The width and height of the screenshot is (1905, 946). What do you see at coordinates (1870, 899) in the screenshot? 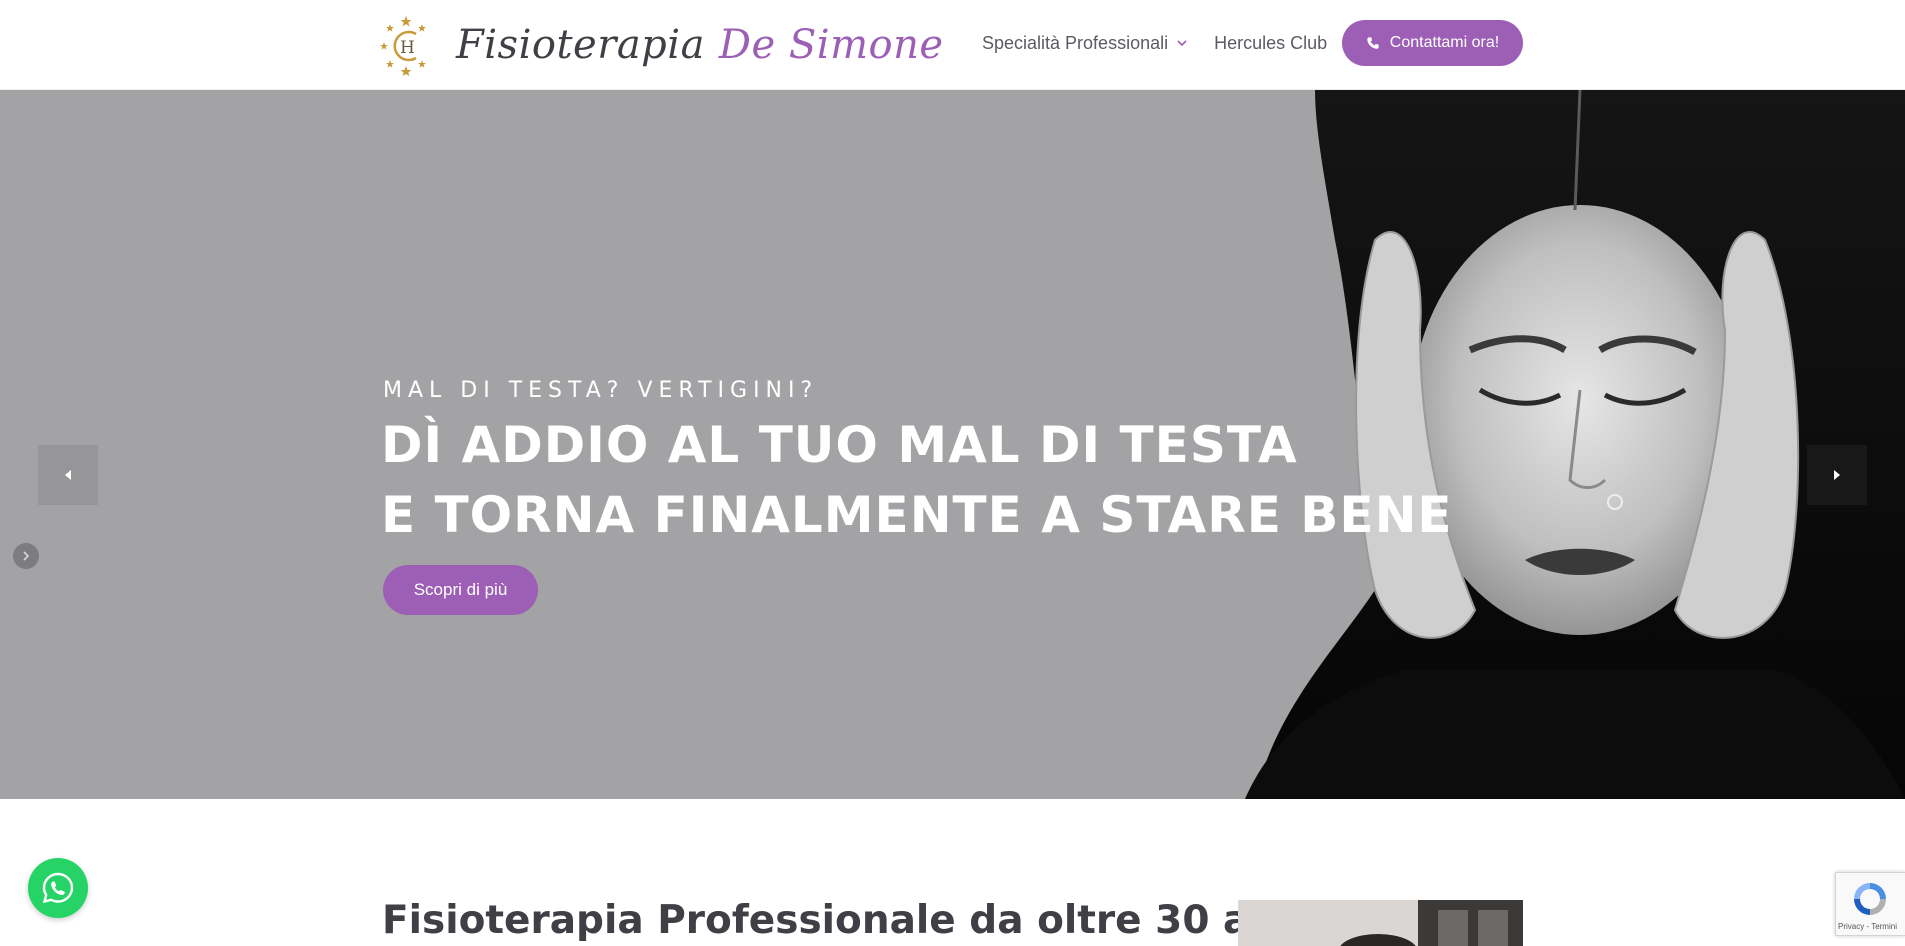
I see `recaptcha-icon` at bounding box center [1870, 899].